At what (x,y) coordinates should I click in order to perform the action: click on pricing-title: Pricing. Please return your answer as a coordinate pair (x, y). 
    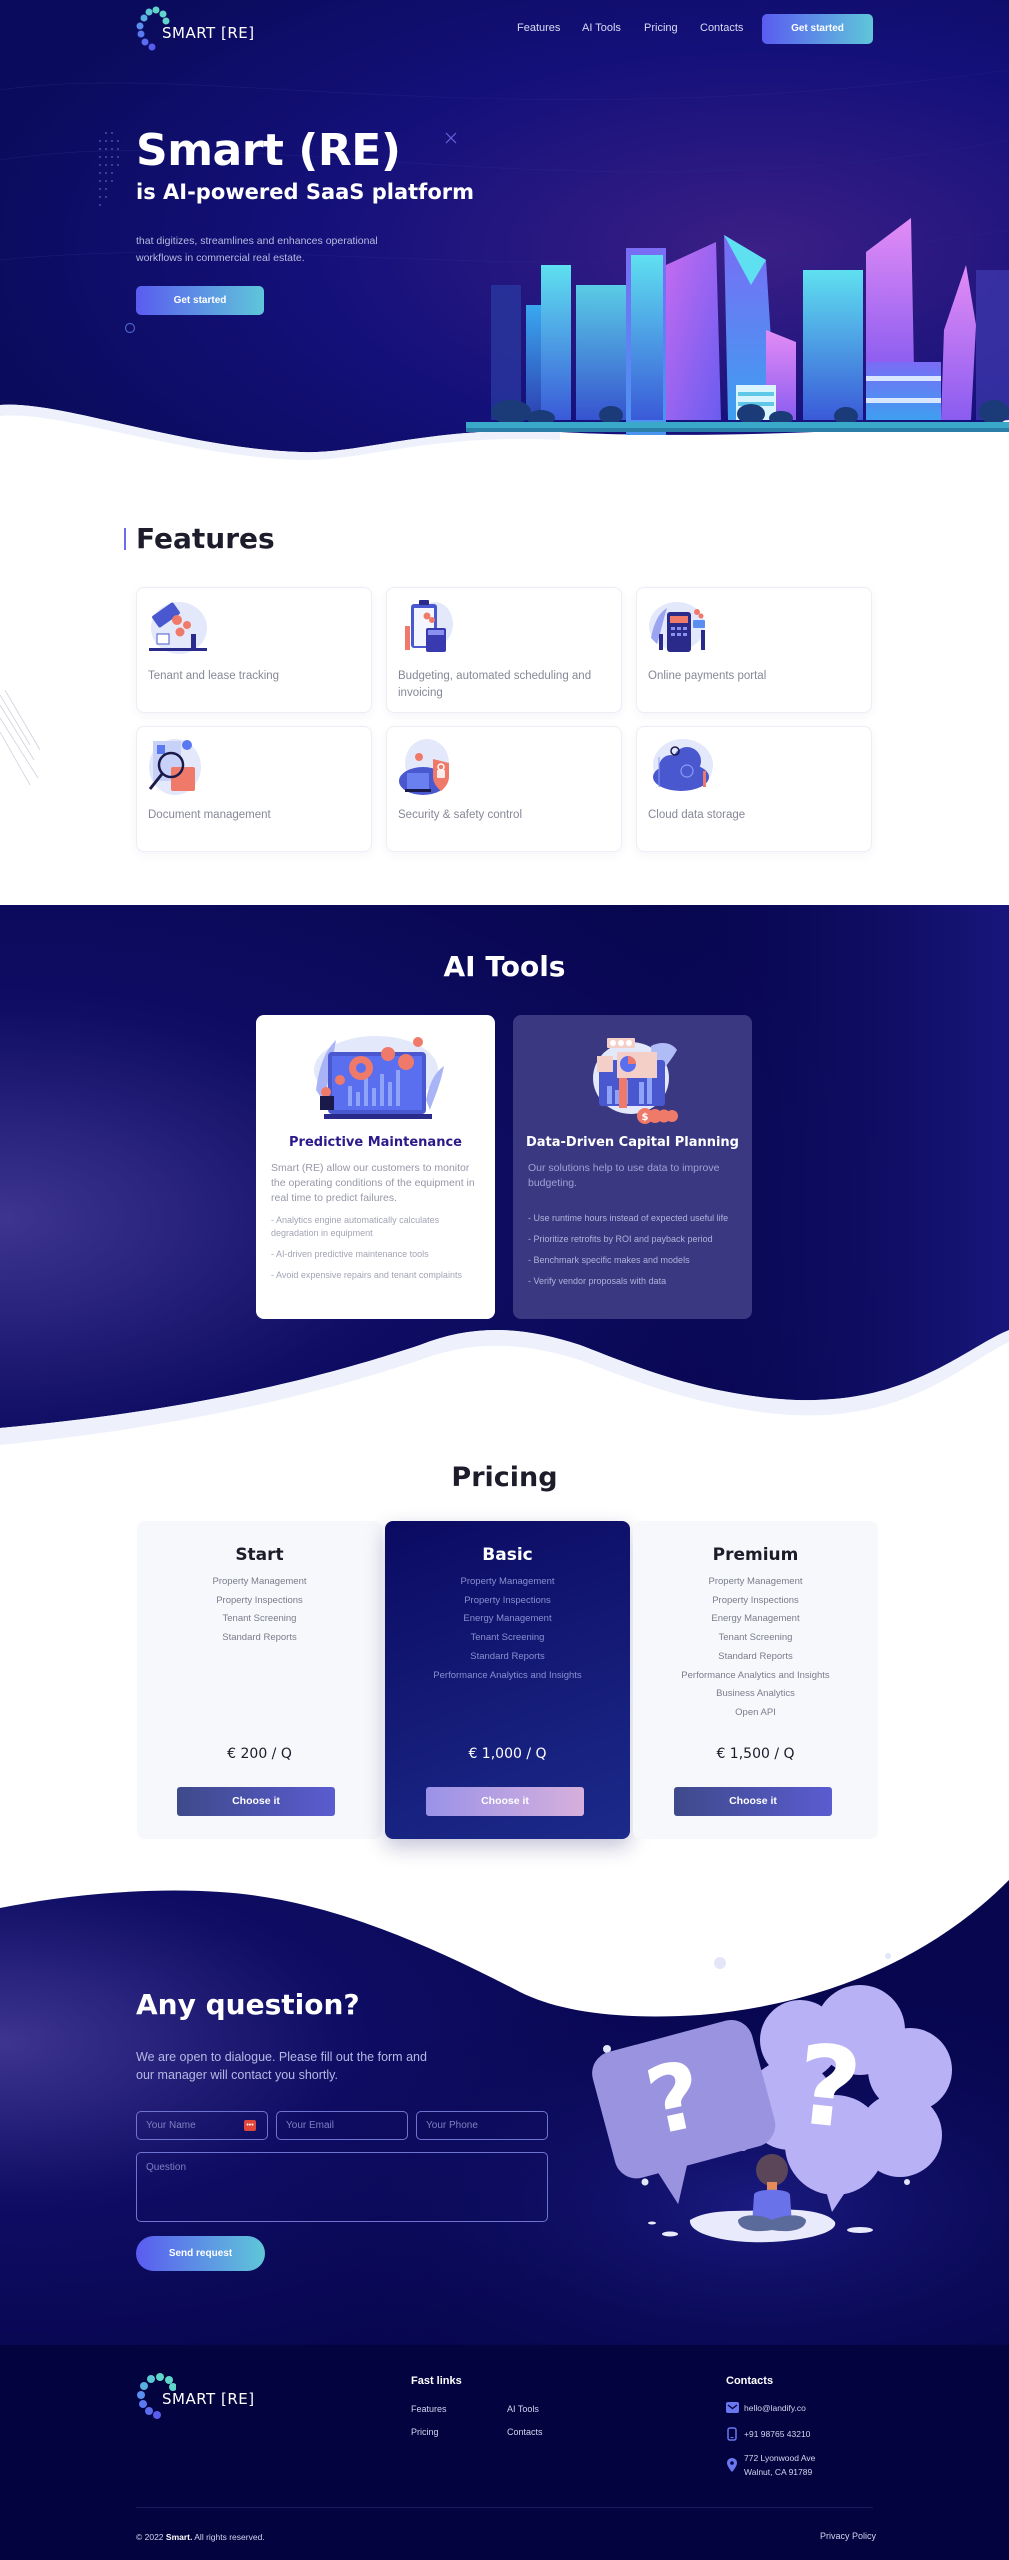
    Looking at the image, I should click on (504, 1477).